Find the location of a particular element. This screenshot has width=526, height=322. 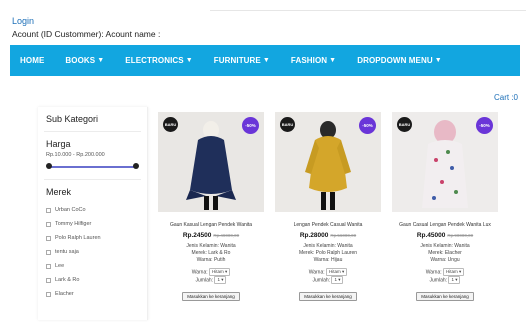

product-brand: Merek: Lark & Ro is located at coordinates (211, 253).